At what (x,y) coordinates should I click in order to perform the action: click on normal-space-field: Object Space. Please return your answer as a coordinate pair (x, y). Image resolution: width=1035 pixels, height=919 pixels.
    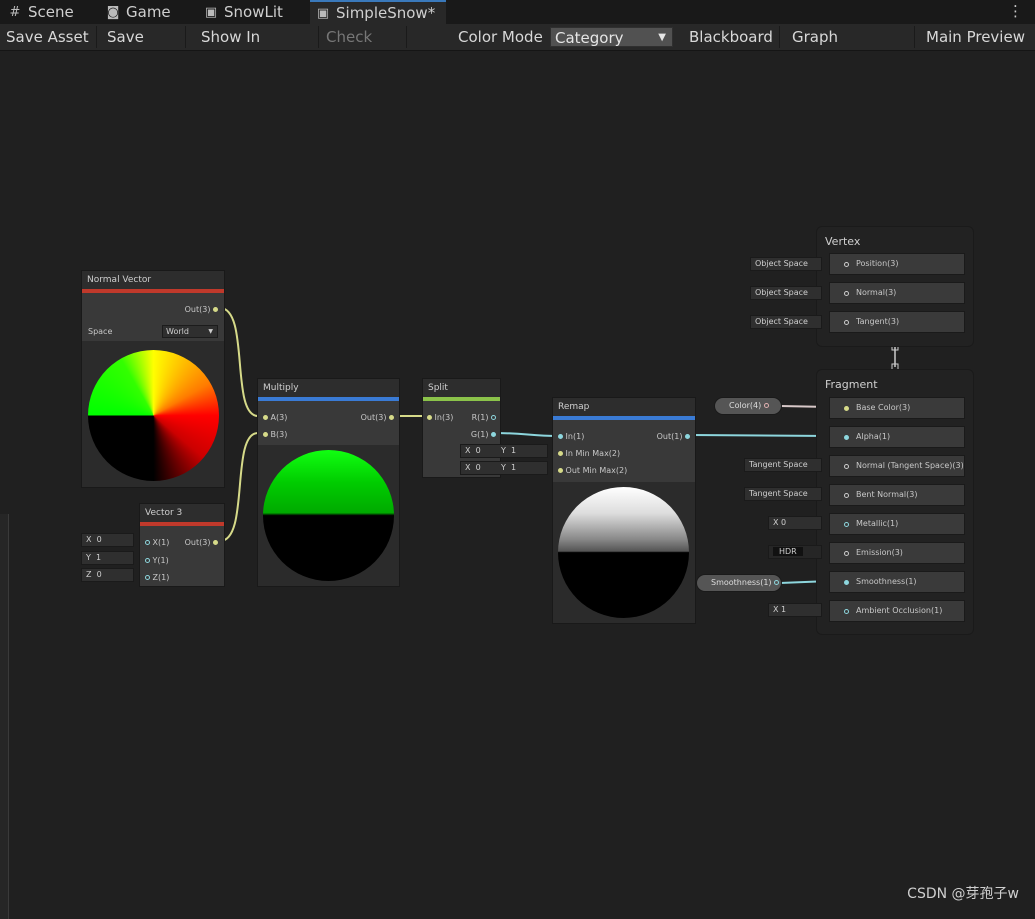
    Looking at the image, I should click on (786, 293).